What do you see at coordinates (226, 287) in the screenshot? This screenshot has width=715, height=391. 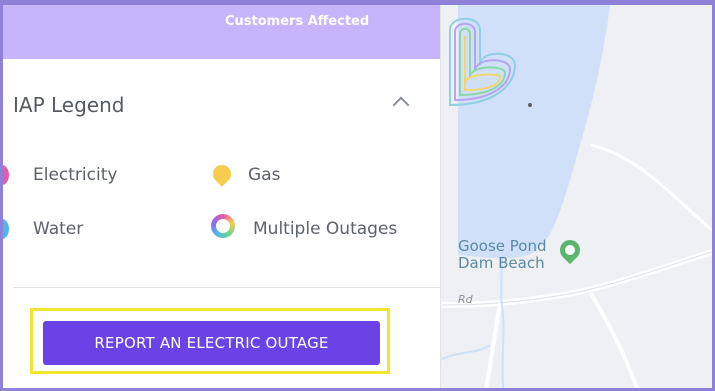 I see `section-divider` at bounding box center [226, 287].